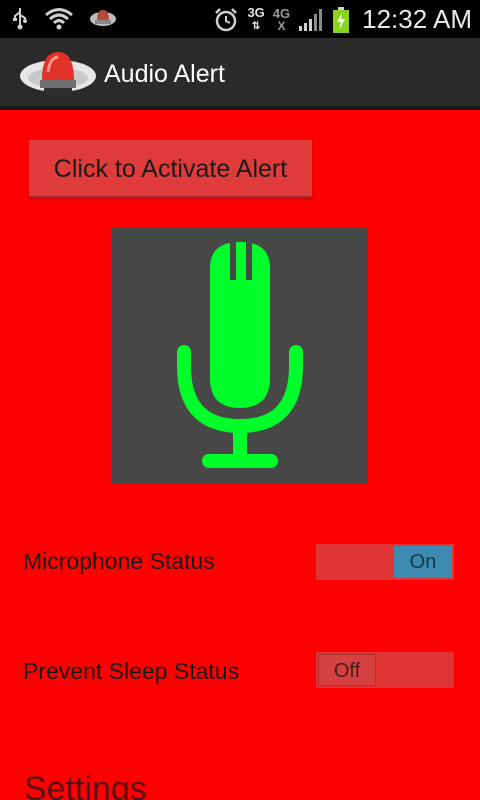 The width and height of the screenshot is (480, 800). What do you see at coordinates (311, 20) in the screenshot?
I see `signal-icon` at bounding box center [311, 20].